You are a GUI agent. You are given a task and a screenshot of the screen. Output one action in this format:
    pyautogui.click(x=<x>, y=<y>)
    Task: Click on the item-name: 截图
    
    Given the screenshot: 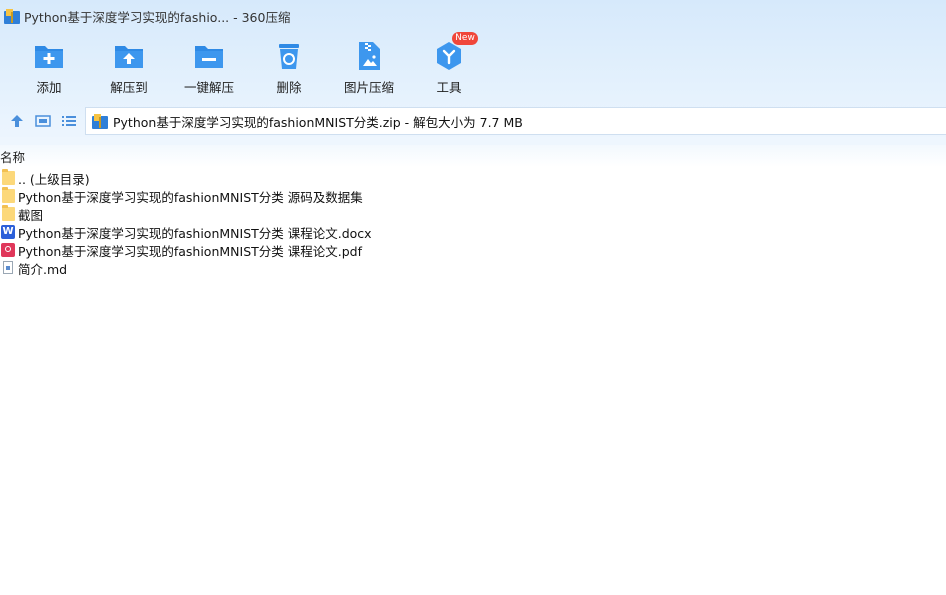 What is the action you would take?
    pyautogui.click(x=31, y=215)
    